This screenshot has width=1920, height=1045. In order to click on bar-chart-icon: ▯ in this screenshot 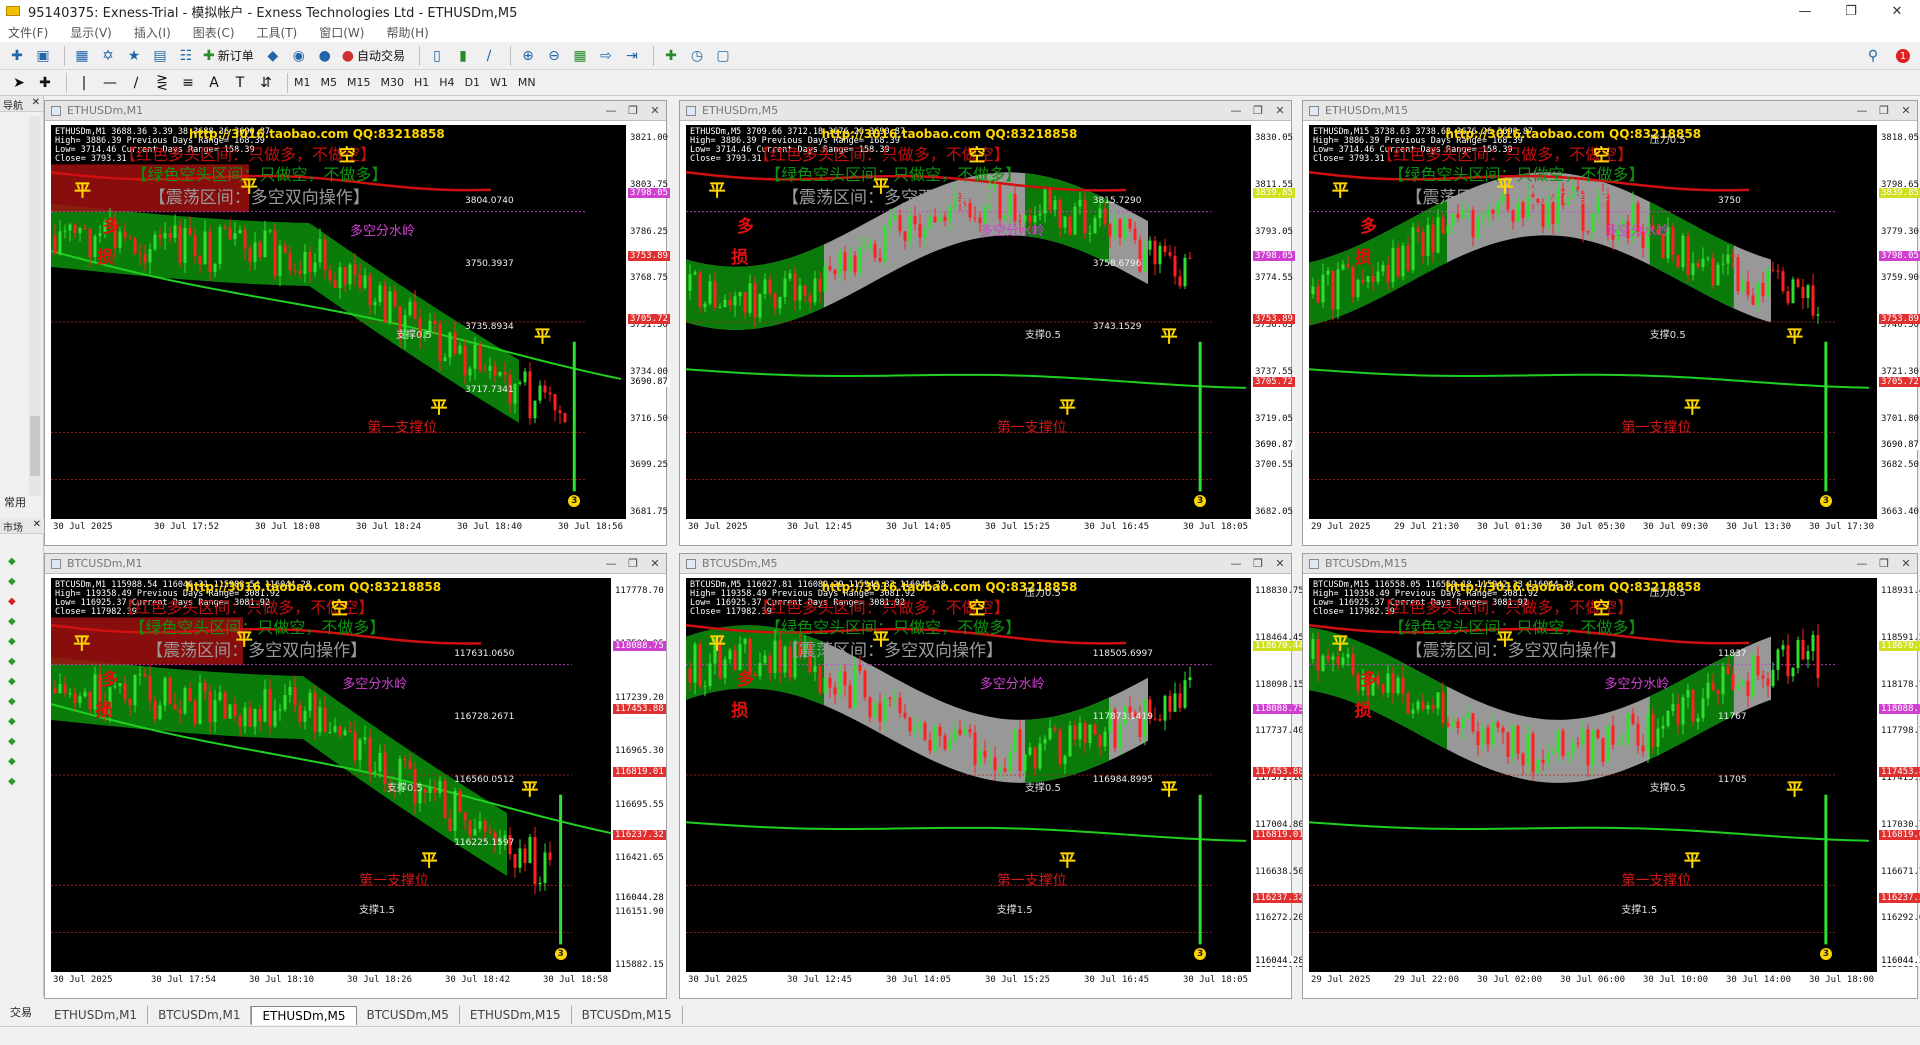, I will do `click(437, 56)`.